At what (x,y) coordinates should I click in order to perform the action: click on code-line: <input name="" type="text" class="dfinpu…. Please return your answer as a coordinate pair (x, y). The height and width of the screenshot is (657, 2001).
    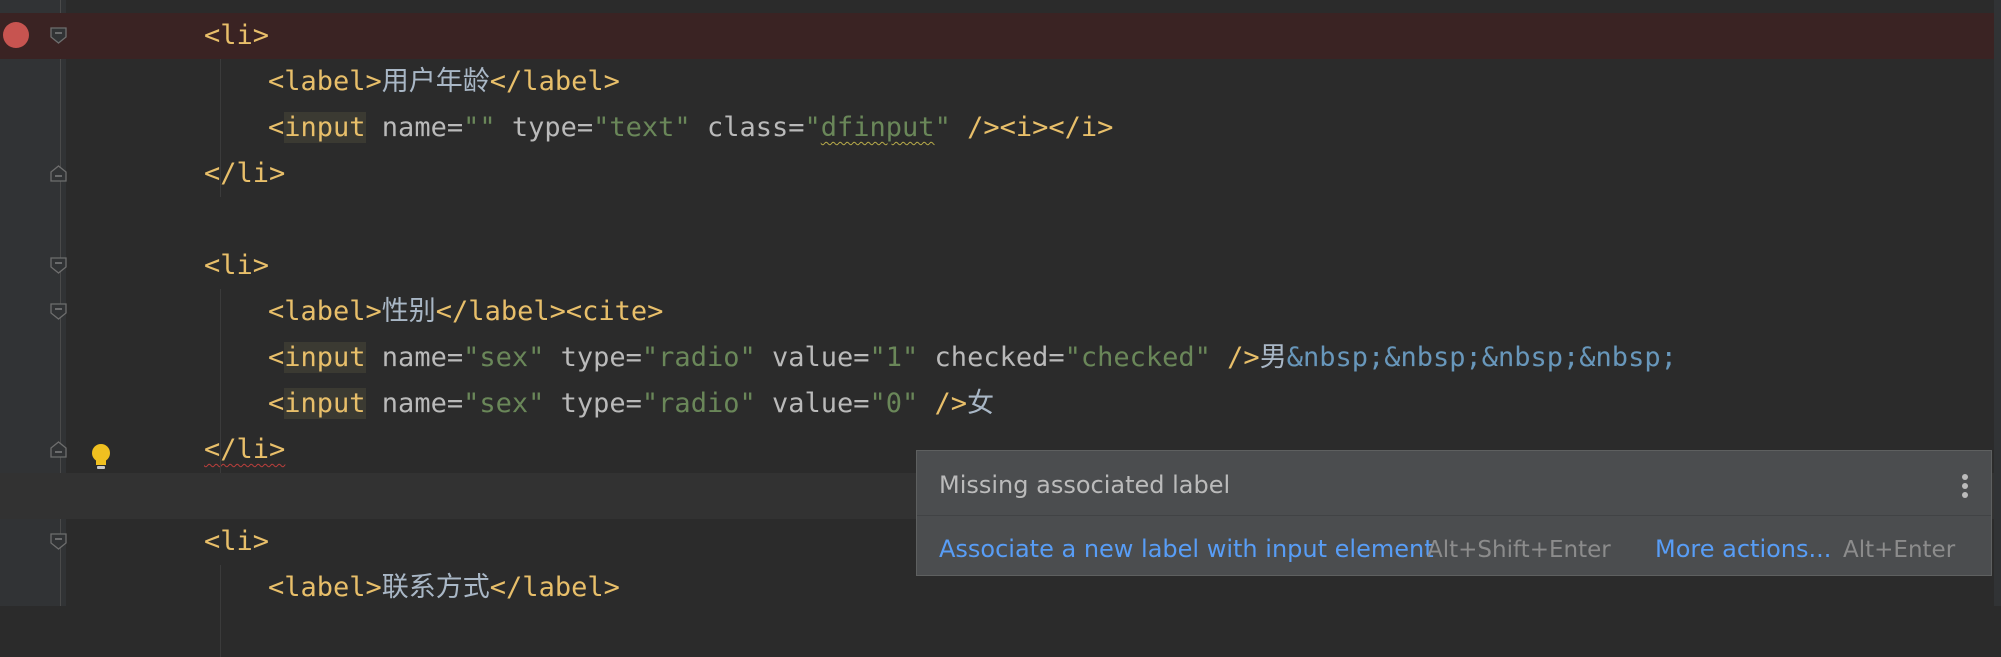
    Looking at the image, I should click on (1000, 128).